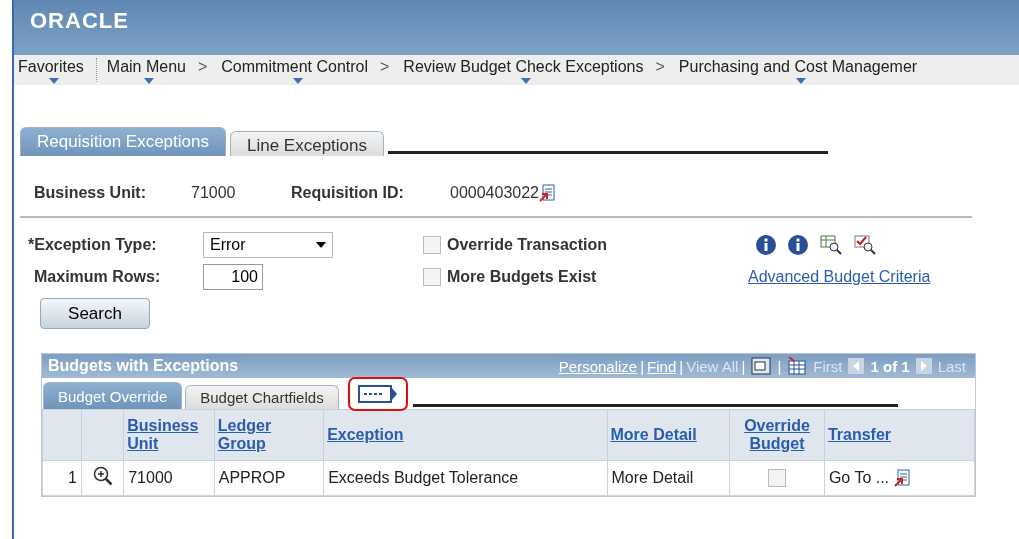 The width and height of the screenshot is (1019, 539). What do you see at coordinates (214, 193) in the screenshot?
I see `field-value: 71000` at bounding box center [214, 193].